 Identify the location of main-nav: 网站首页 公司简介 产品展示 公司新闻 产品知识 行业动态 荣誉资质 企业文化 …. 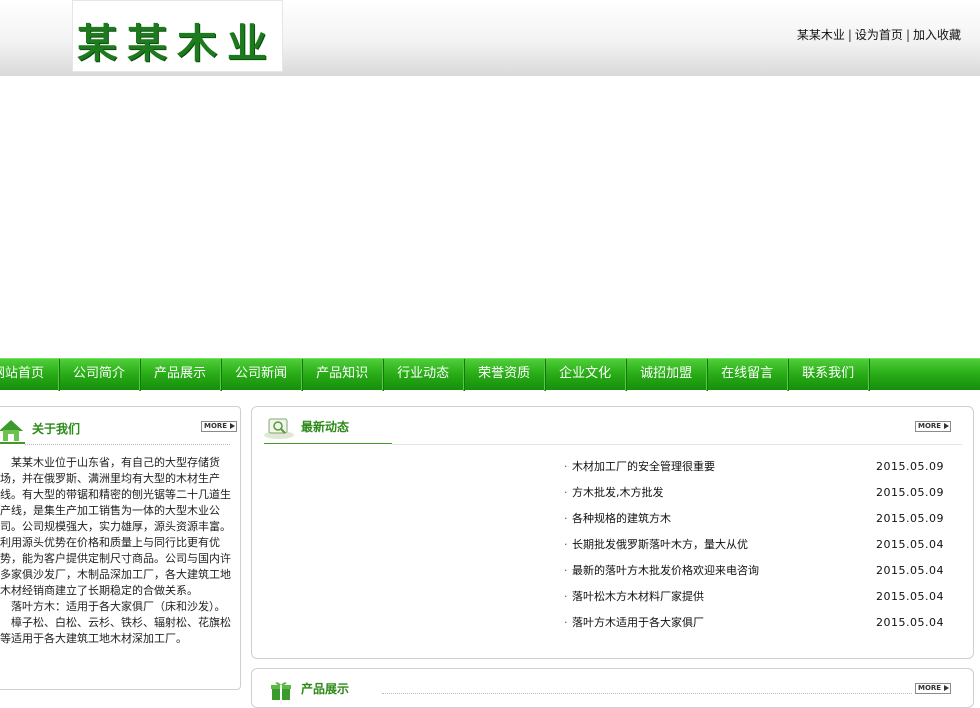
(490, 374).